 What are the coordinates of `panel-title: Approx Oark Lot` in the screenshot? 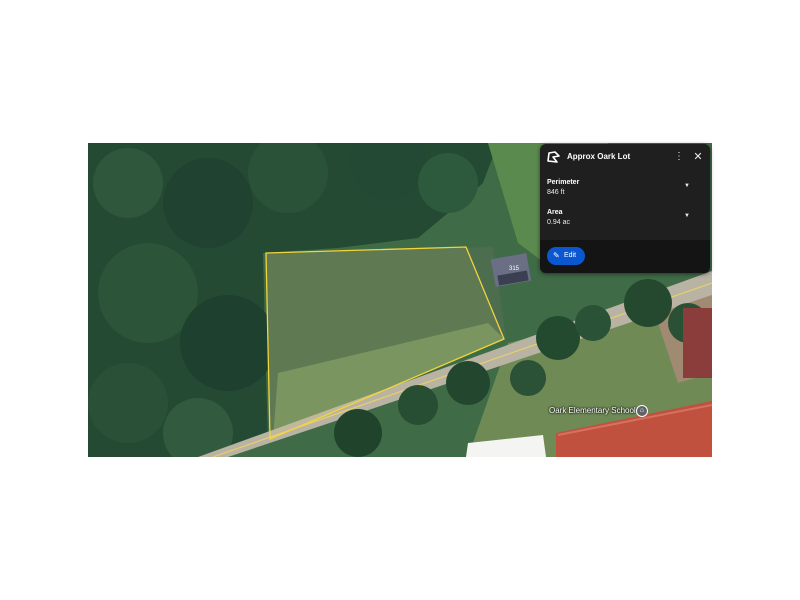 It's located at (599, 156).